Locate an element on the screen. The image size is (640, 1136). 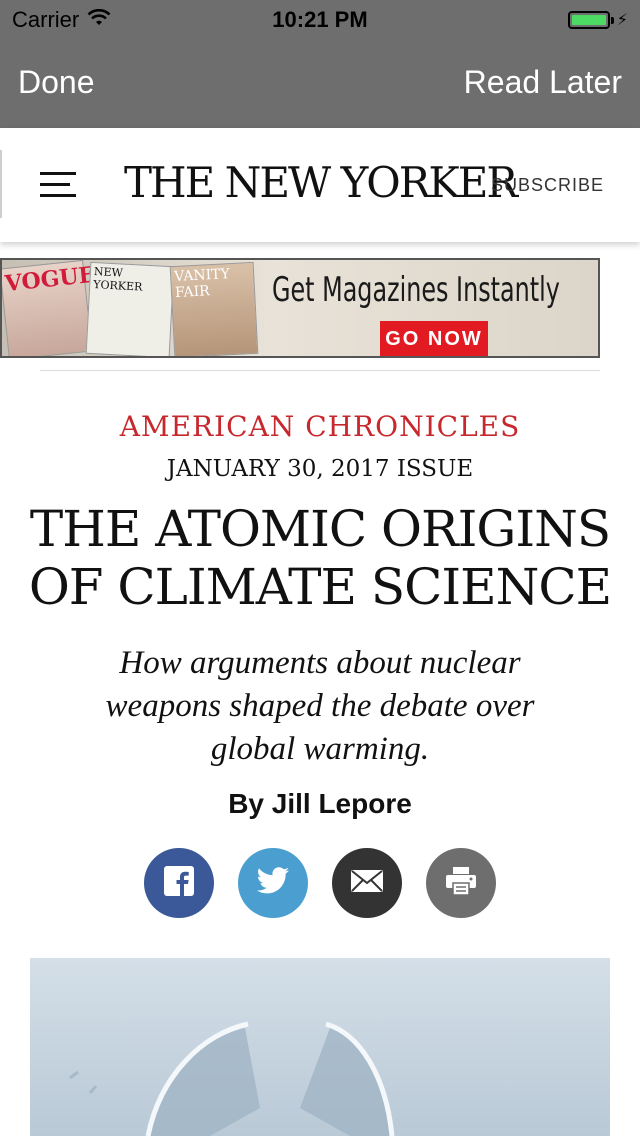
article-byline: By Jill Lepore is located at coordinates (320, 804).